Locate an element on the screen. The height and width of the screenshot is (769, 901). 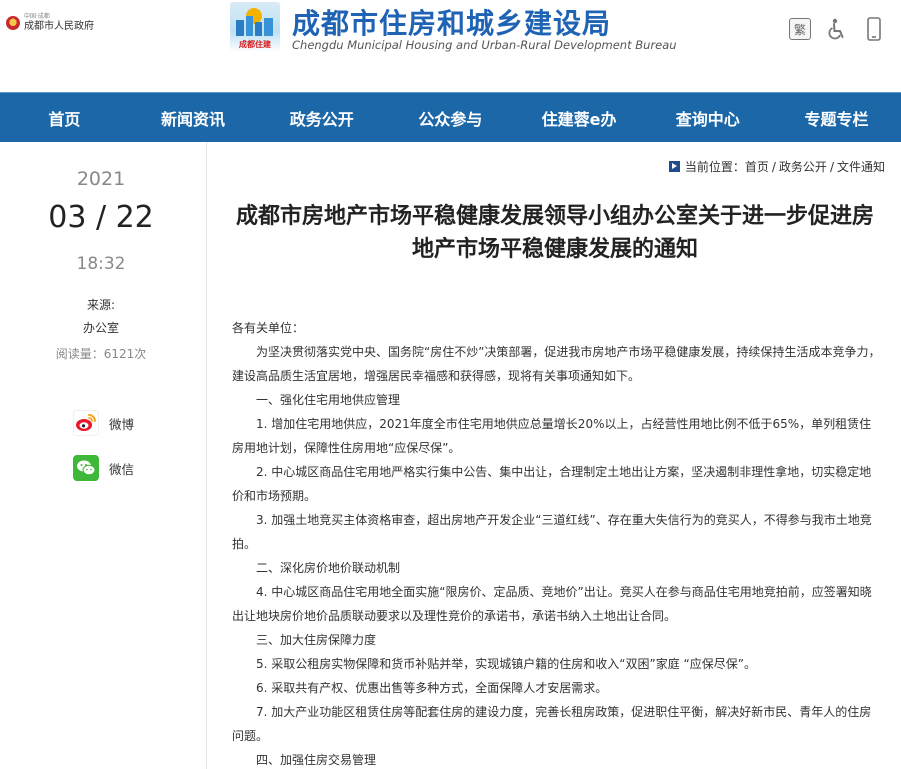
gov-logo: 中国·成都 成都市人民政府 is located at coordinates (50, 23).